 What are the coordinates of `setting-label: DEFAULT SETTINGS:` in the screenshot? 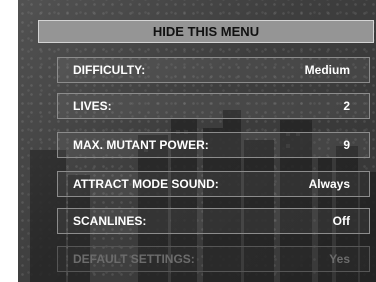 It's located at (134, 259).